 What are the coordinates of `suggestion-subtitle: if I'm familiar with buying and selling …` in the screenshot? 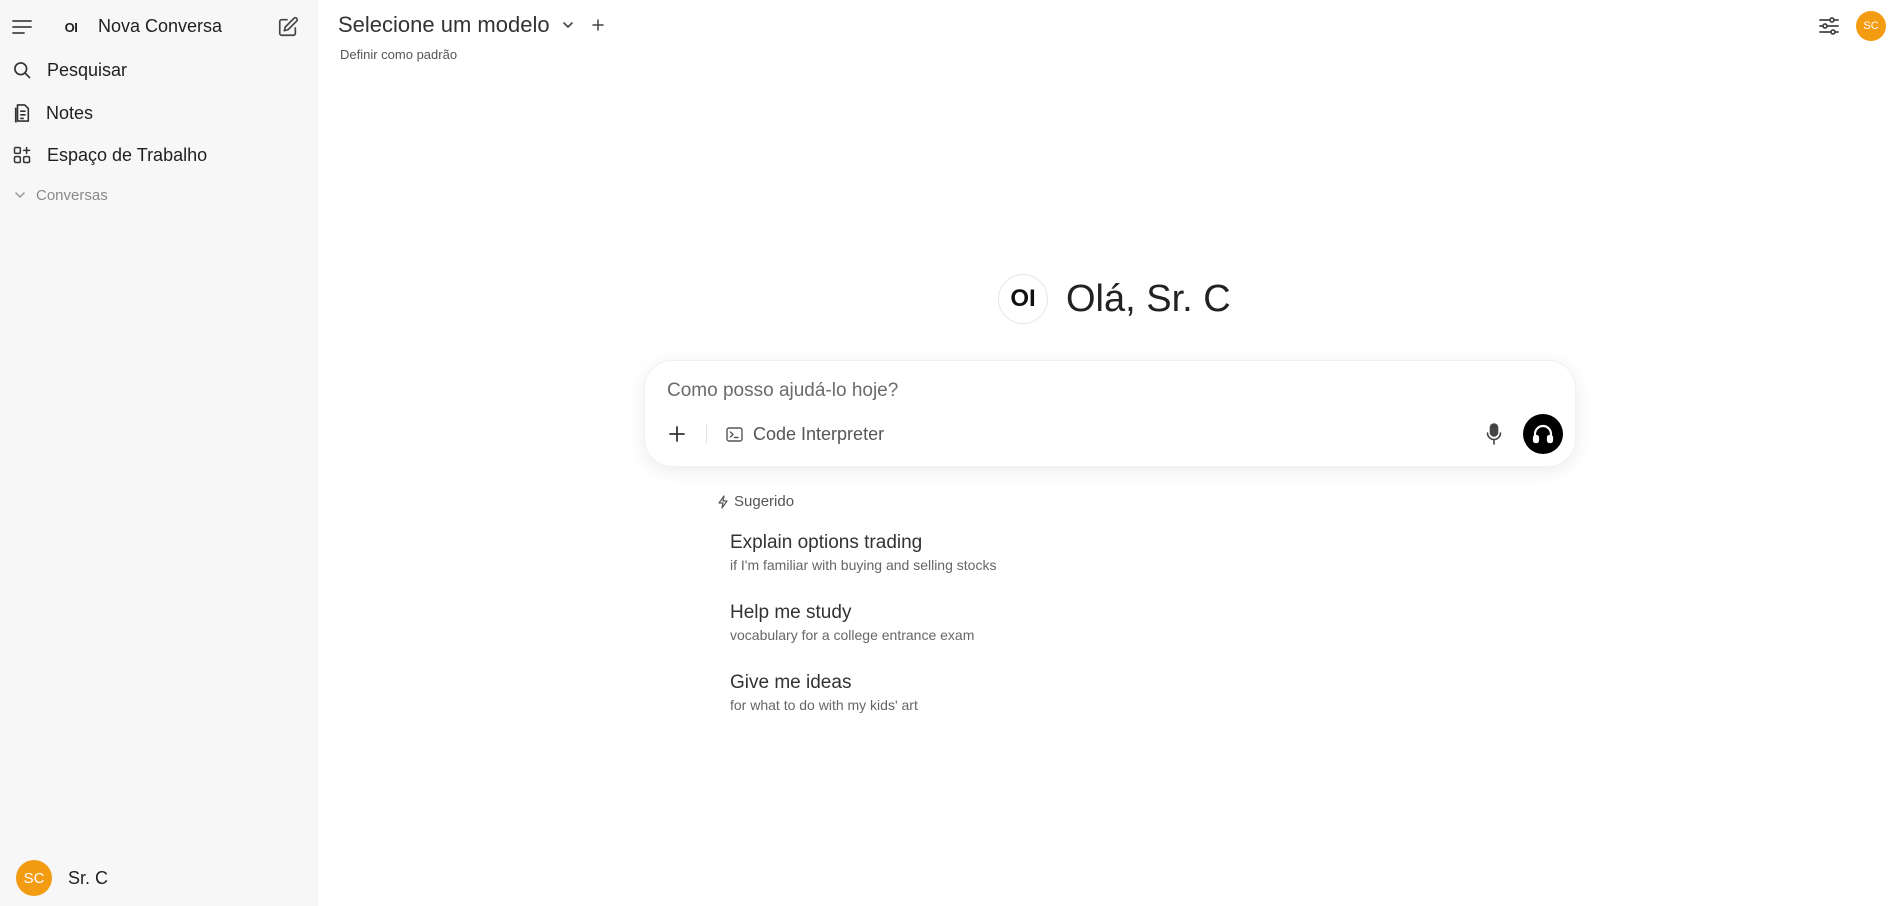 It's located at (863, 565).